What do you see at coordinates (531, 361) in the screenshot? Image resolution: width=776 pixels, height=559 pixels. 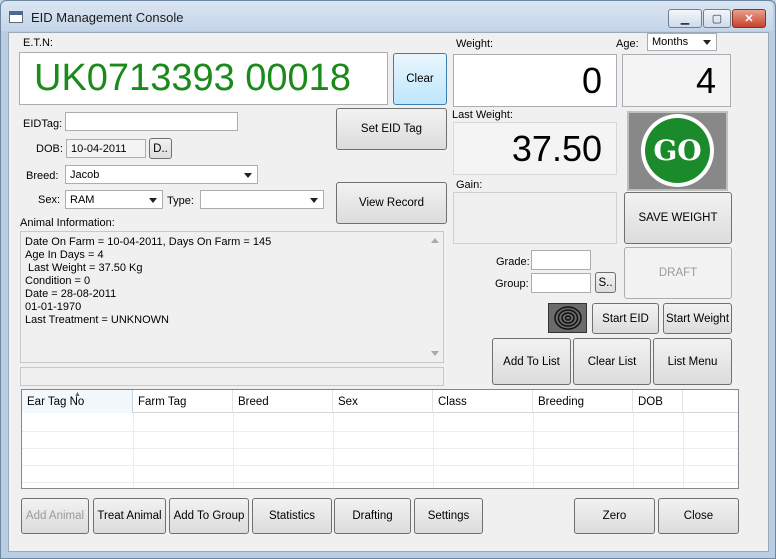 I see `add-to-list-button: Add To List` at bounding box center [531, 361].